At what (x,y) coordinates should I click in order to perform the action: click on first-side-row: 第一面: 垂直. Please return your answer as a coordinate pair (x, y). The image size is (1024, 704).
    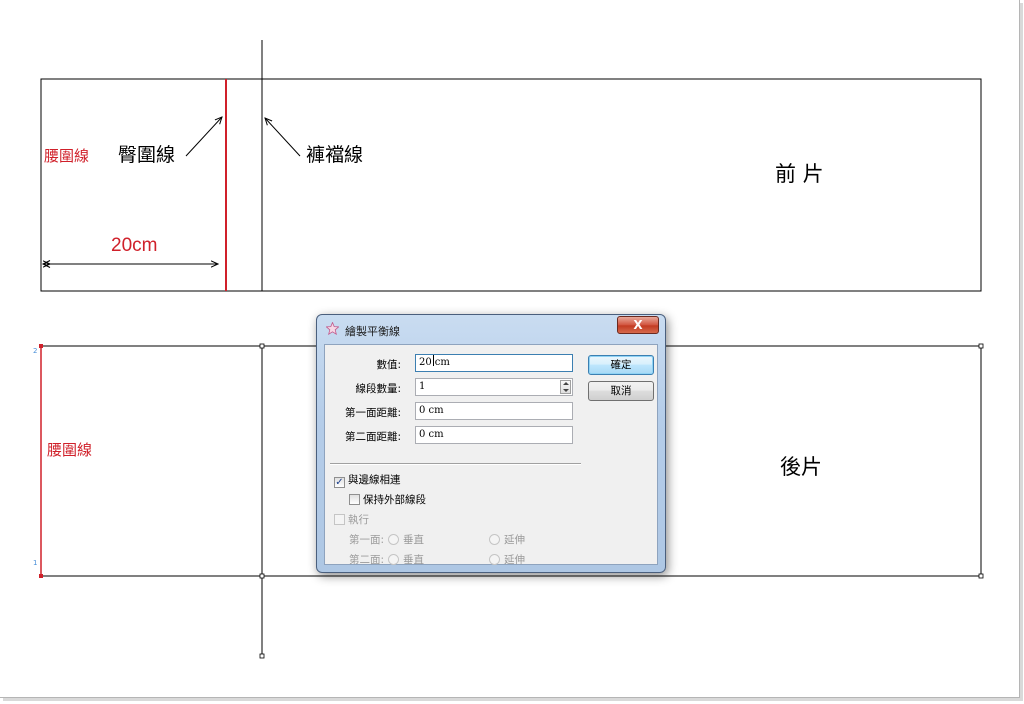
    Looking at the image, I should click on (386, 539).